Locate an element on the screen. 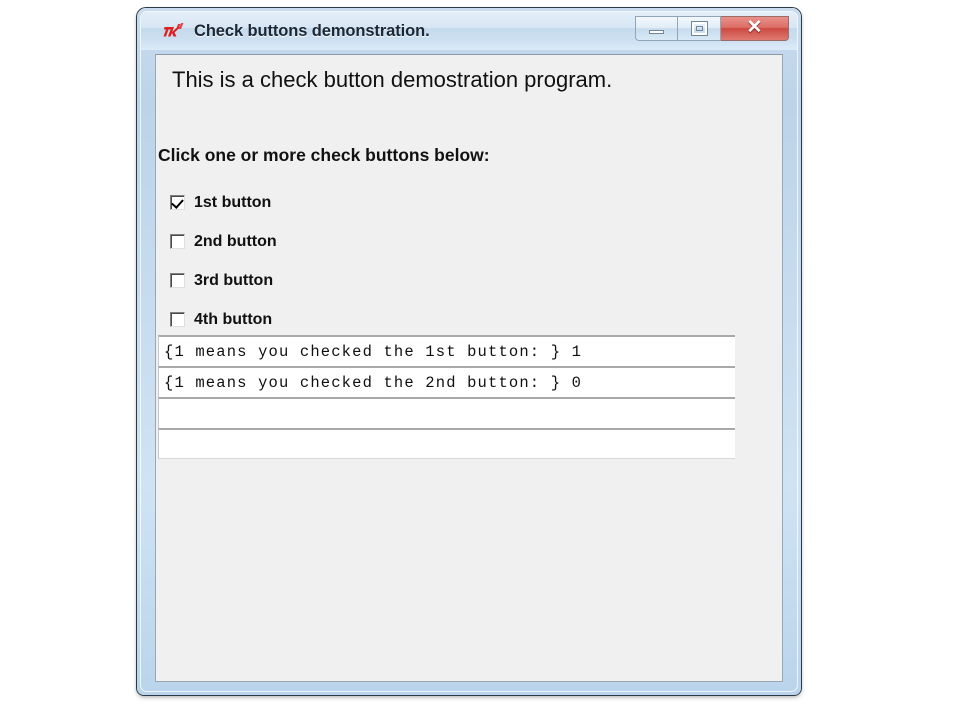 This screenshot has width=960, height=720. status-entry-1: {1 means you checked the 1st button: } 1 is located at coordinates (446, 350).